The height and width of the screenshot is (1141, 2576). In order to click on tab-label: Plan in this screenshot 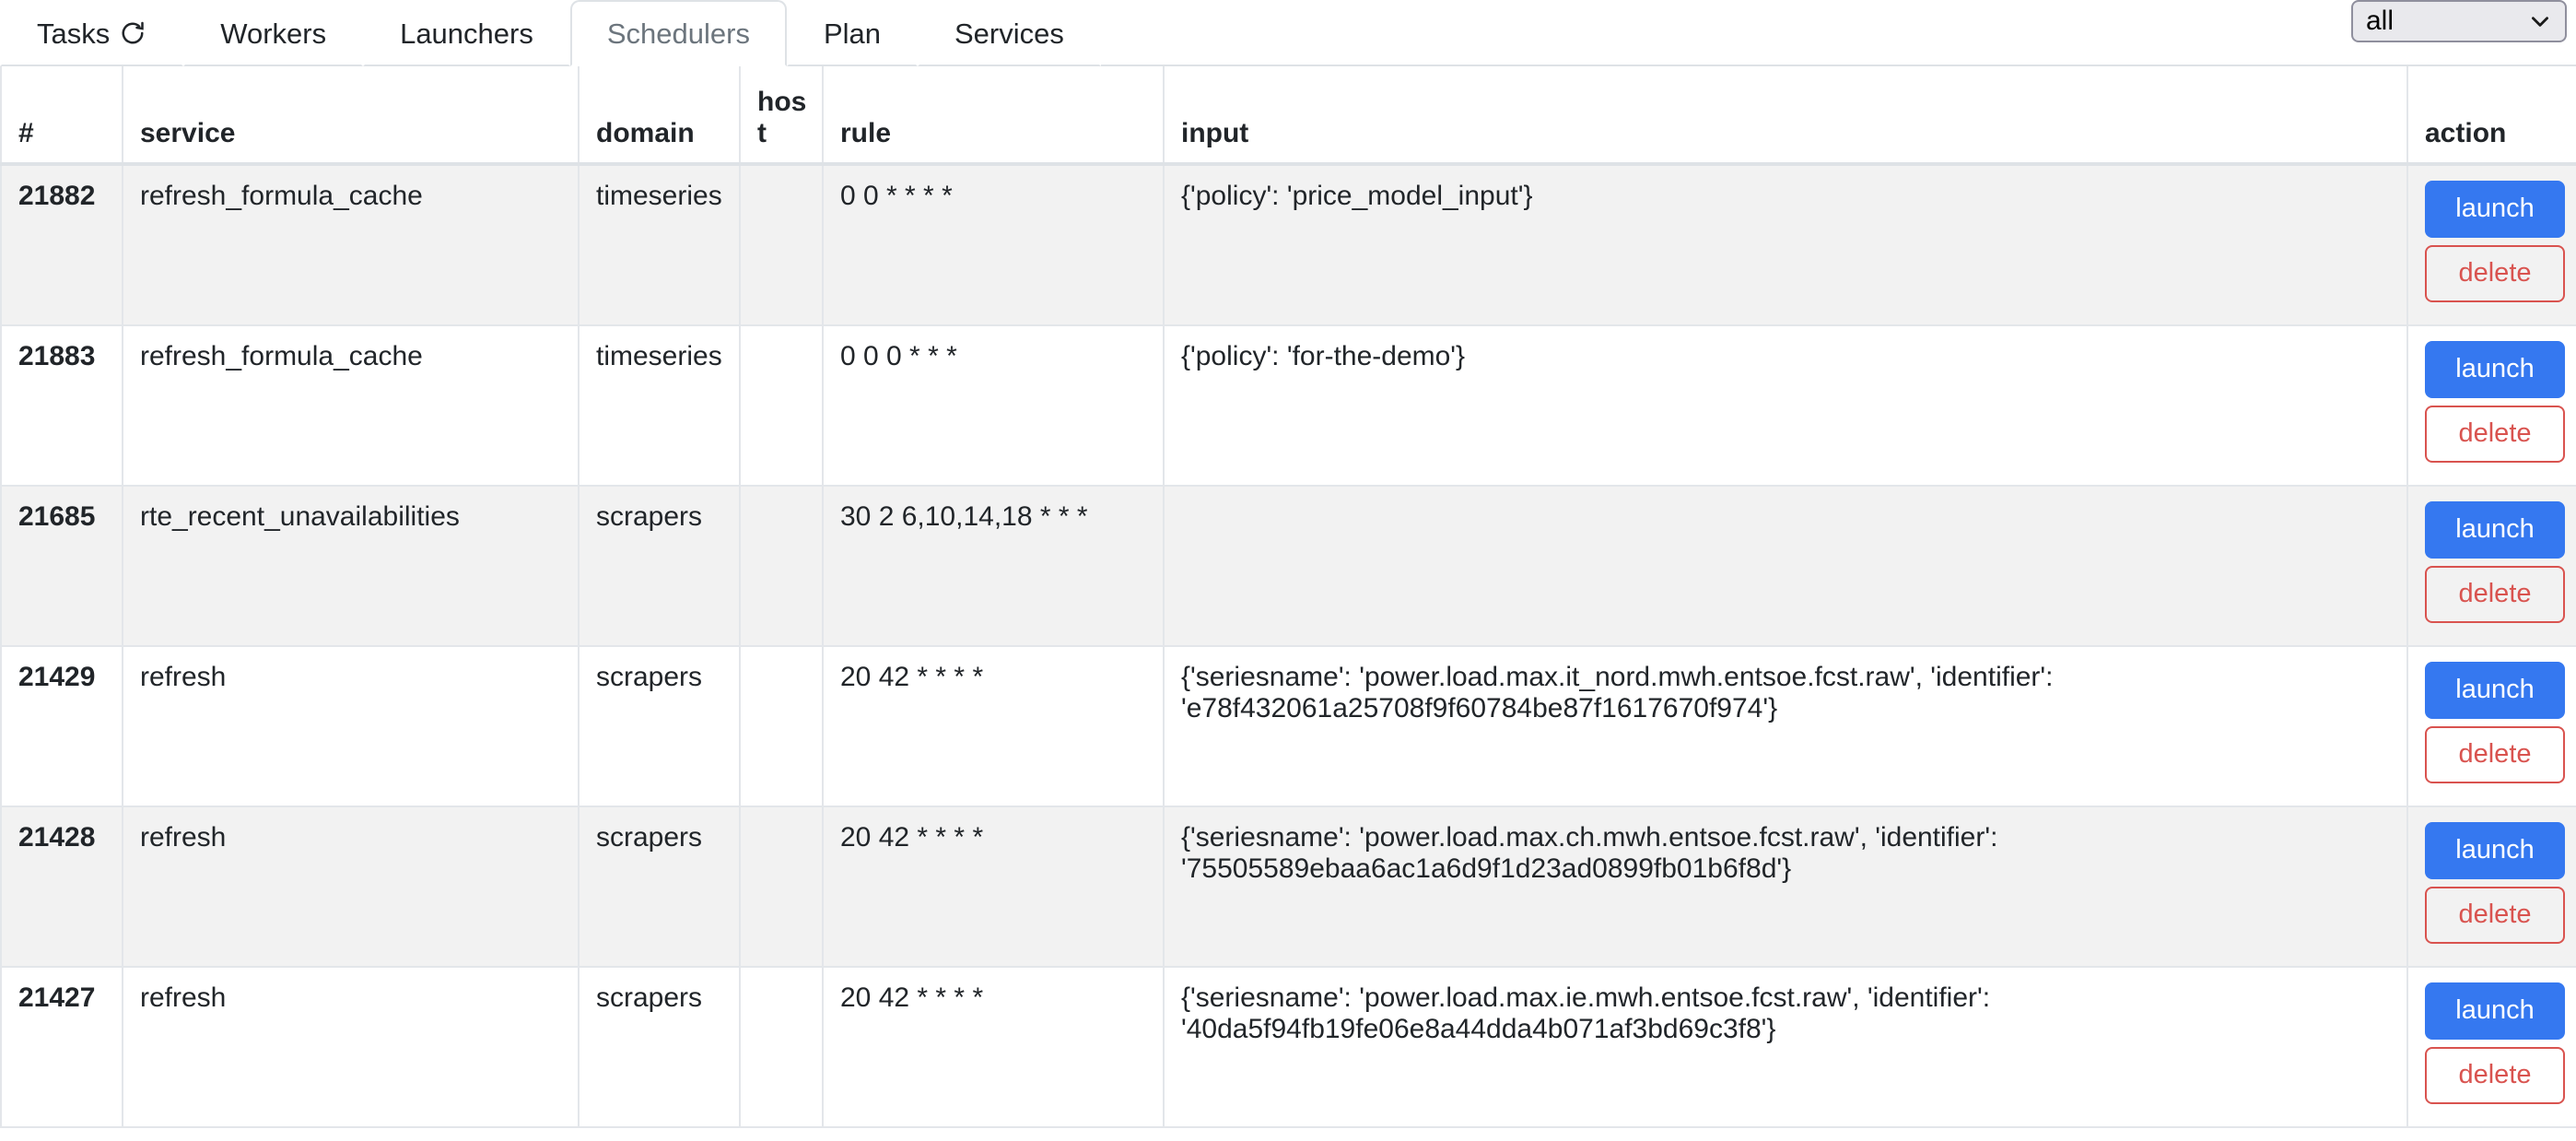, I will do `click(852, 33)`.